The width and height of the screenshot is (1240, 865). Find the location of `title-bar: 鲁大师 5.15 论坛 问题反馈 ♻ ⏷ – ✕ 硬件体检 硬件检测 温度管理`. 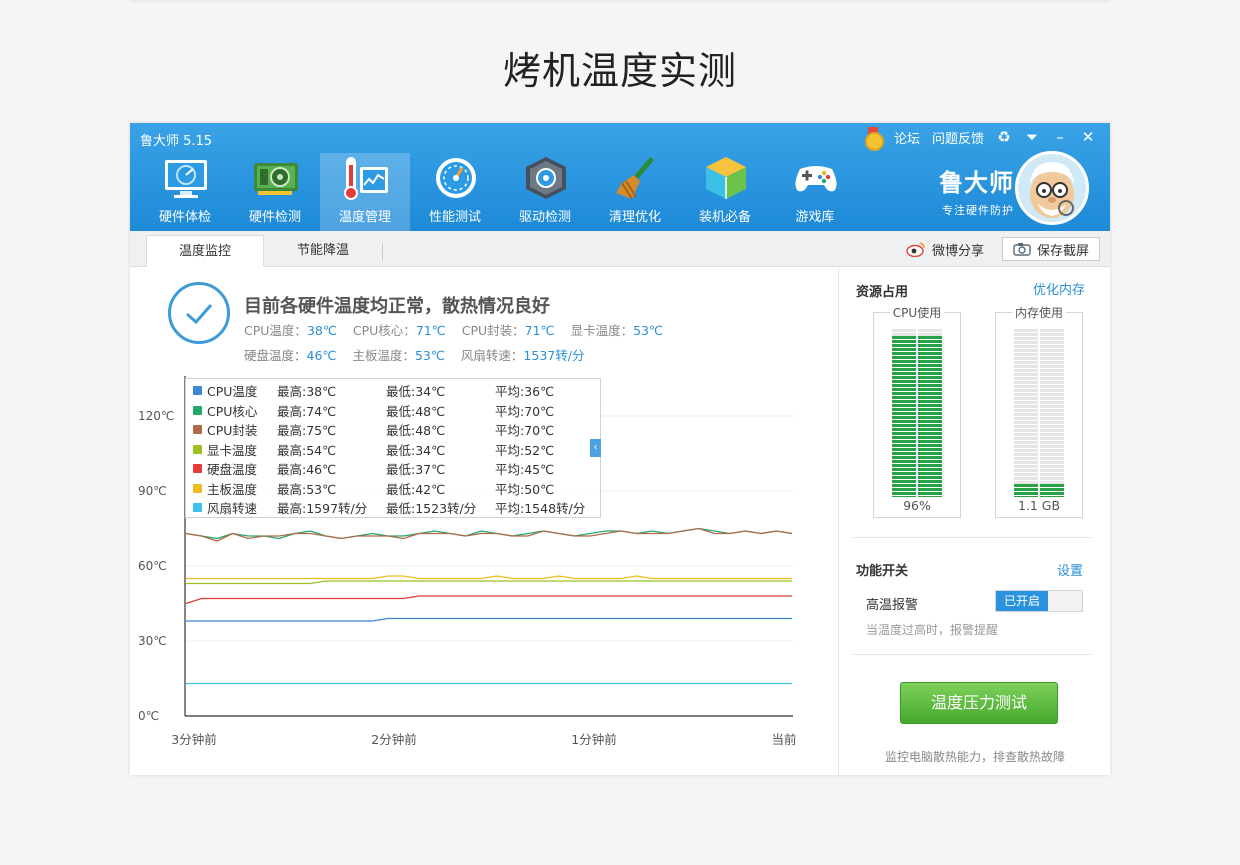

title-bar: 鲁大师 5.15 论坛 问题反馈 ♻ ⏷ – ✕ 硬件体检 硬件检测 温度管理 is located at coordinates (620, 177).